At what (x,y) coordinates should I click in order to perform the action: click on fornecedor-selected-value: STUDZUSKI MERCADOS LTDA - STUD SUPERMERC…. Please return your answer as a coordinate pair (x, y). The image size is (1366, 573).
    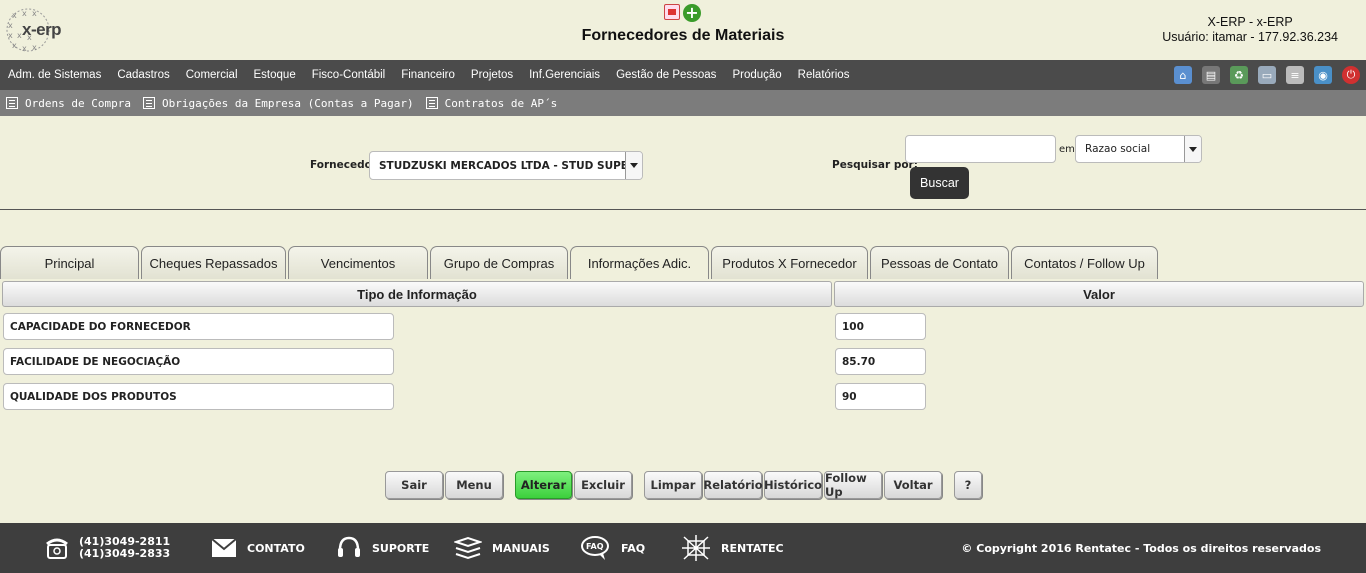
    Looking at the image, I should click on (511, 165).